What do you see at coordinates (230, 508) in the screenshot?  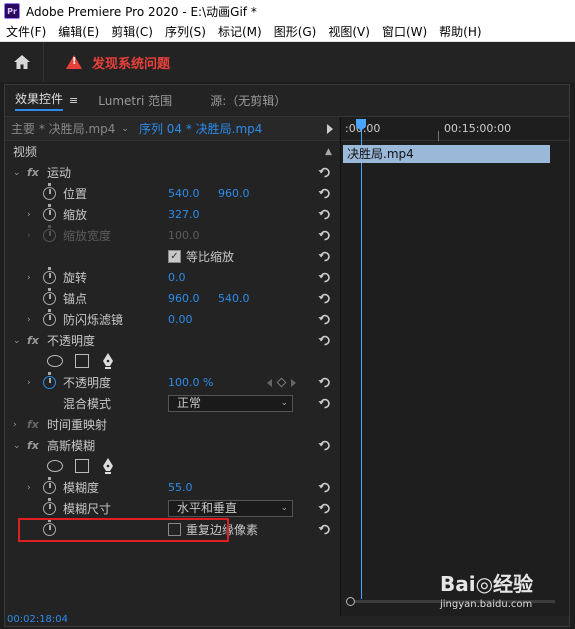 I see `blur-dimensions-select: 水平和垂直 ⌄` at bounding box center [230, 508].